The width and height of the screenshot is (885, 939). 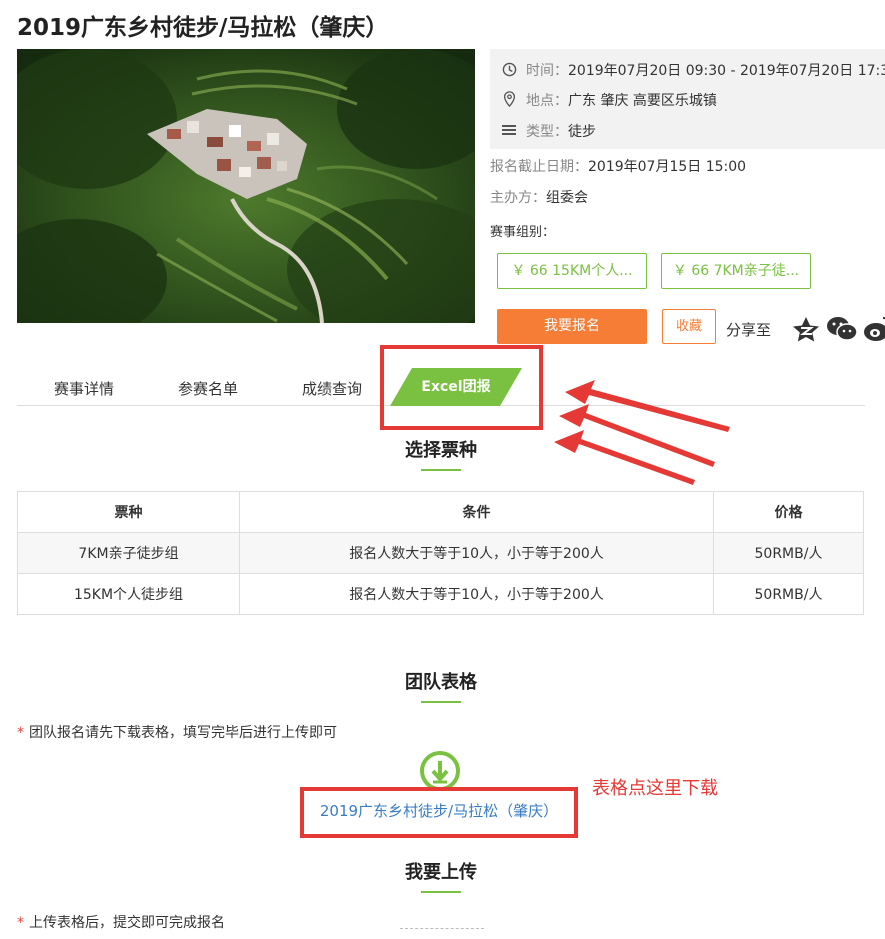 What do you see at coordinates (874, 331) in the screenshot?
I see `weibo-icon` at bounding box center [874, 331].